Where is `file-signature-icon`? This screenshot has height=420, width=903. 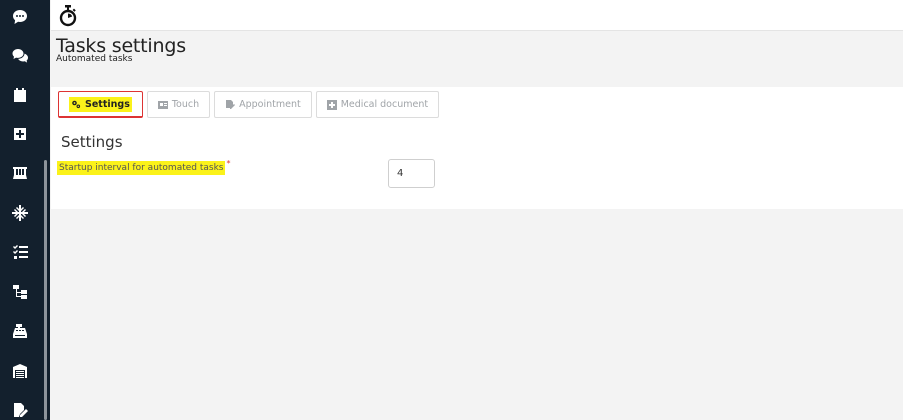 file-signature-icon is located at coordinates (231, 104).